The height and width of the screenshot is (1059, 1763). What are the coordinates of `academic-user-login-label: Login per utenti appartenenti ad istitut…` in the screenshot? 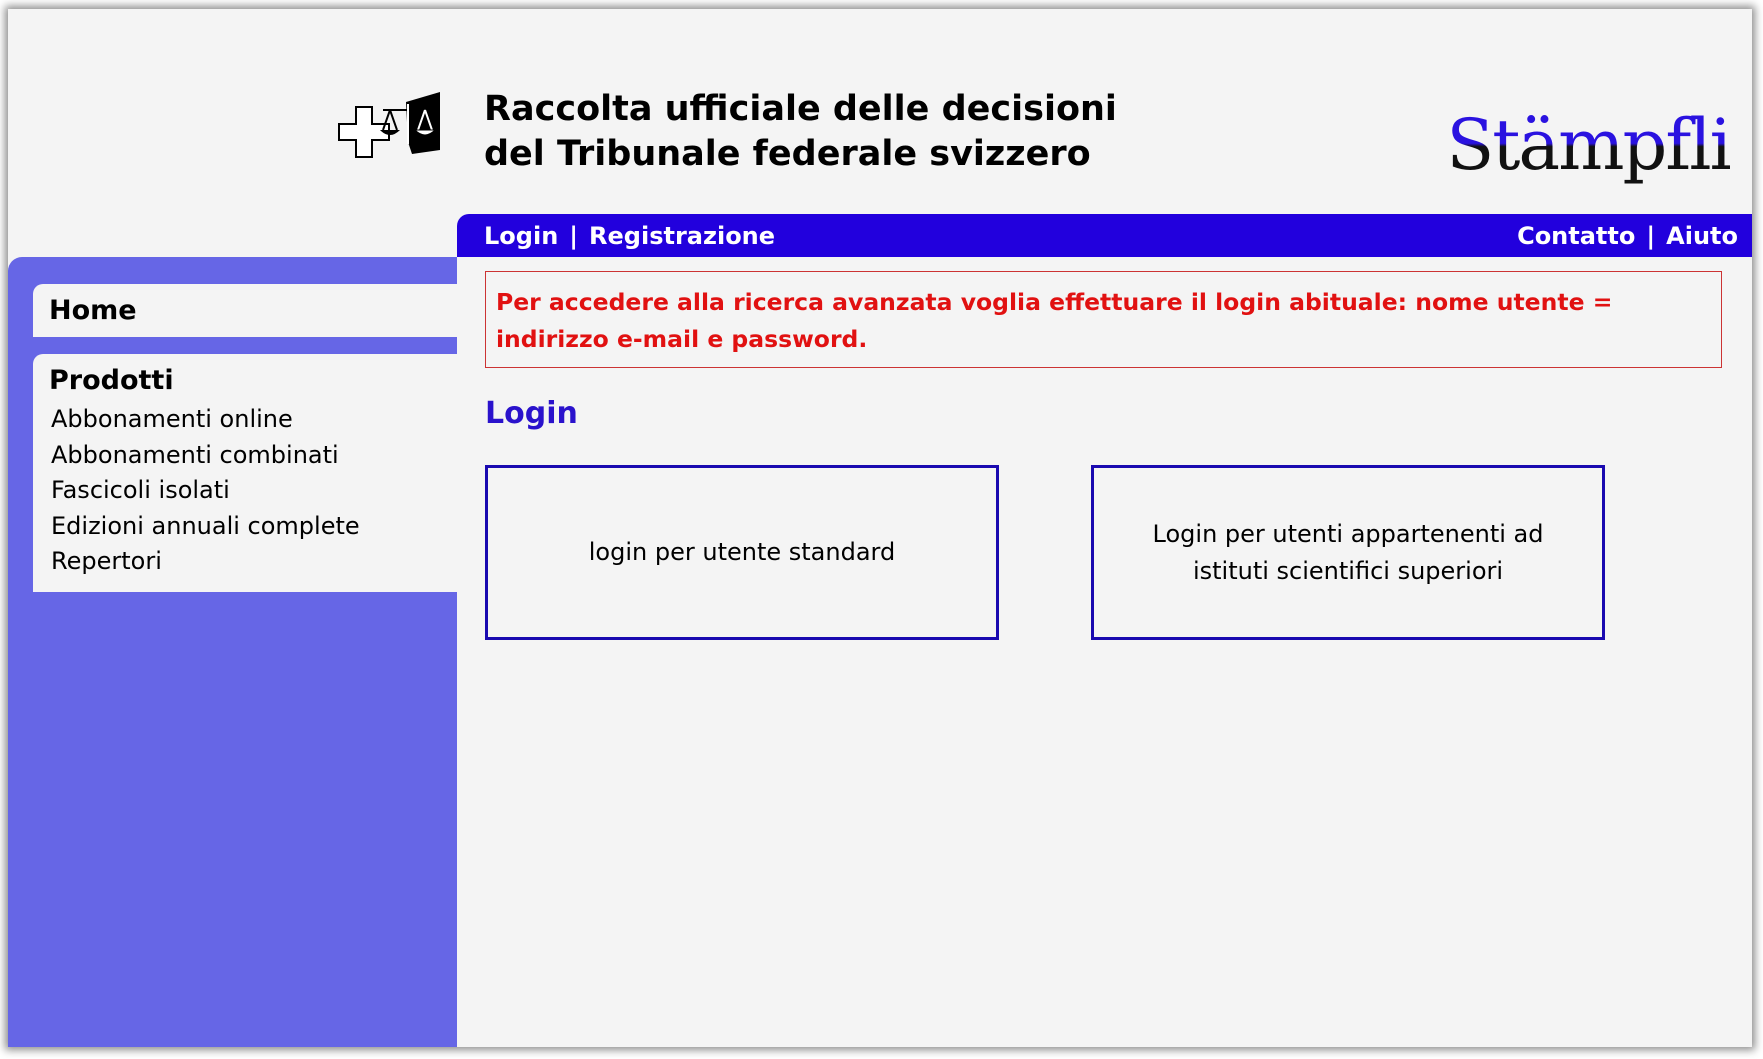 It's located at (1348, 552).